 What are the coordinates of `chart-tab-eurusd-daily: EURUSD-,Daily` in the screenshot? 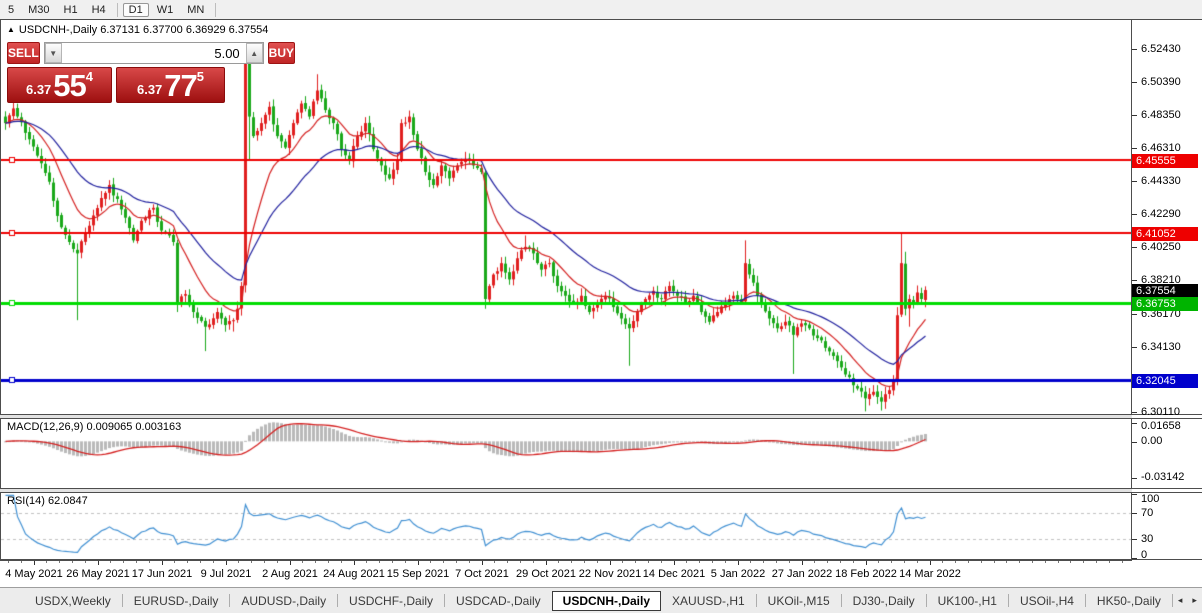 It's located at (176, 601).